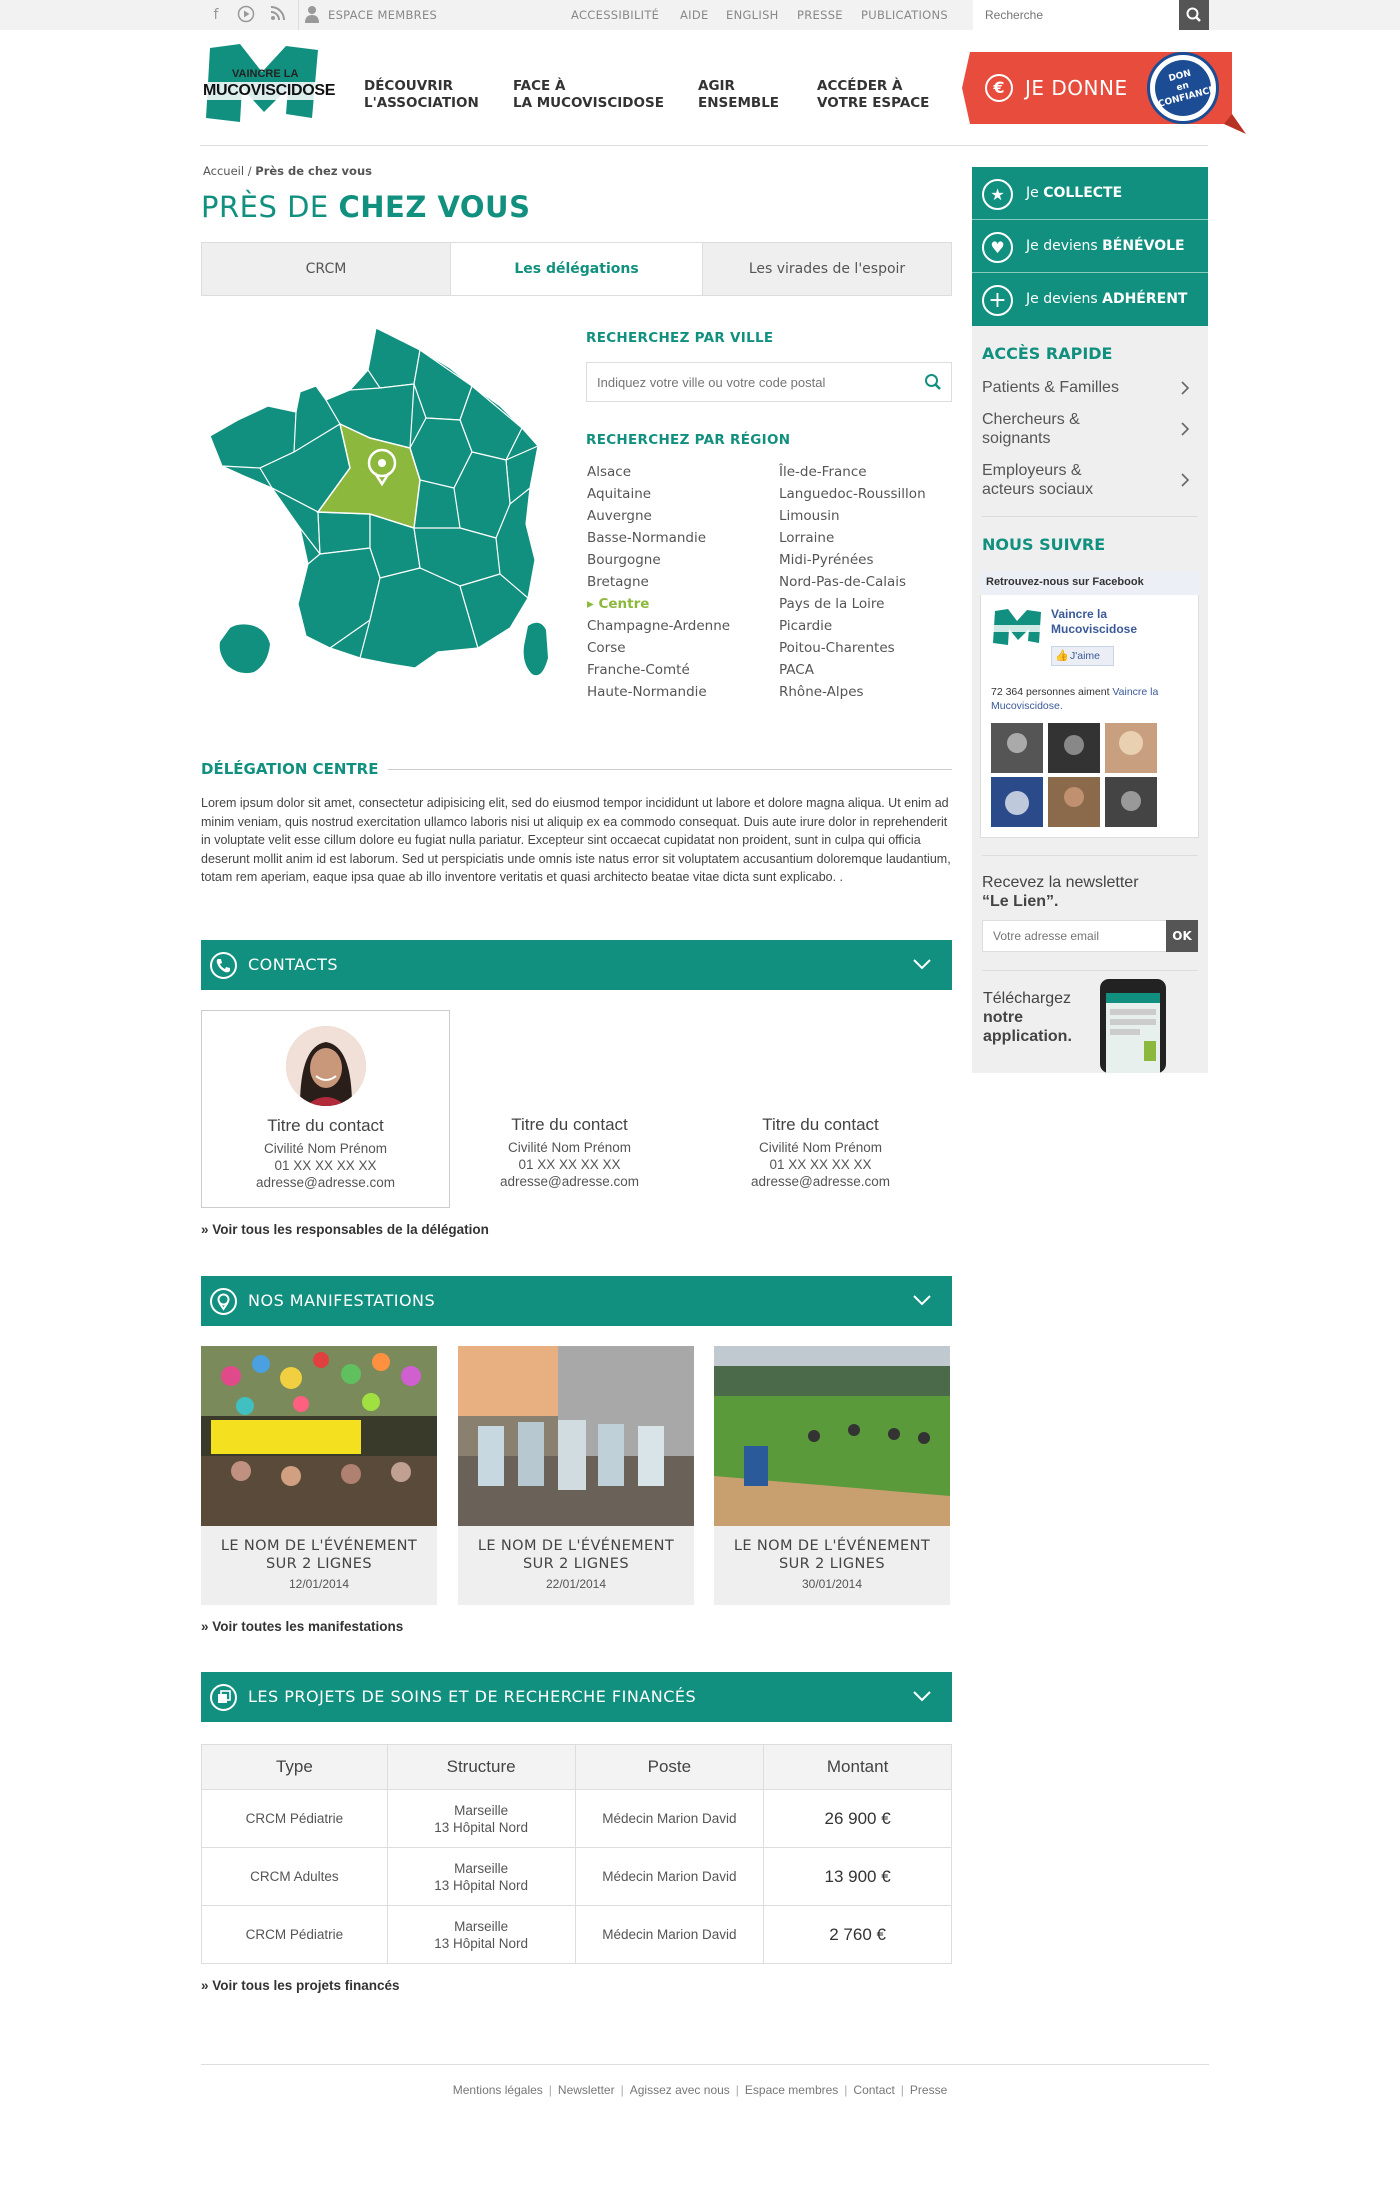 The width and height of the screenshot is (1400, 2208). What do you see at coordinates (606, 648) in the screenshot?
I see `region-link: Corse` at bounding box center [606, 648].